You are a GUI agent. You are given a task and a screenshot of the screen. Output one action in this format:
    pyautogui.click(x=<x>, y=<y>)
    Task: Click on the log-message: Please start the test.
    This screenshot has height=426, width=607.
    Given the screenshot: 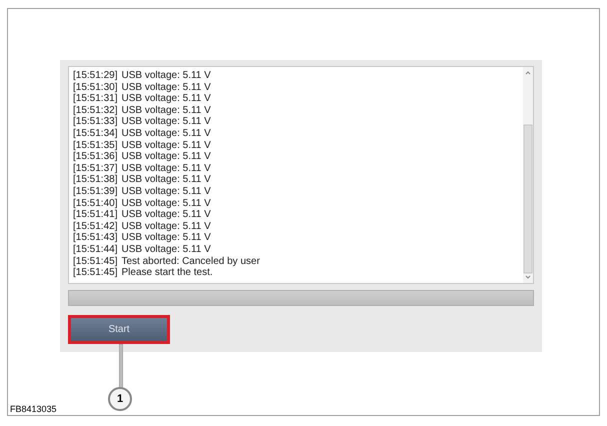 What is the action you would take?
    pyautogui.click(x=167, y=273)
    